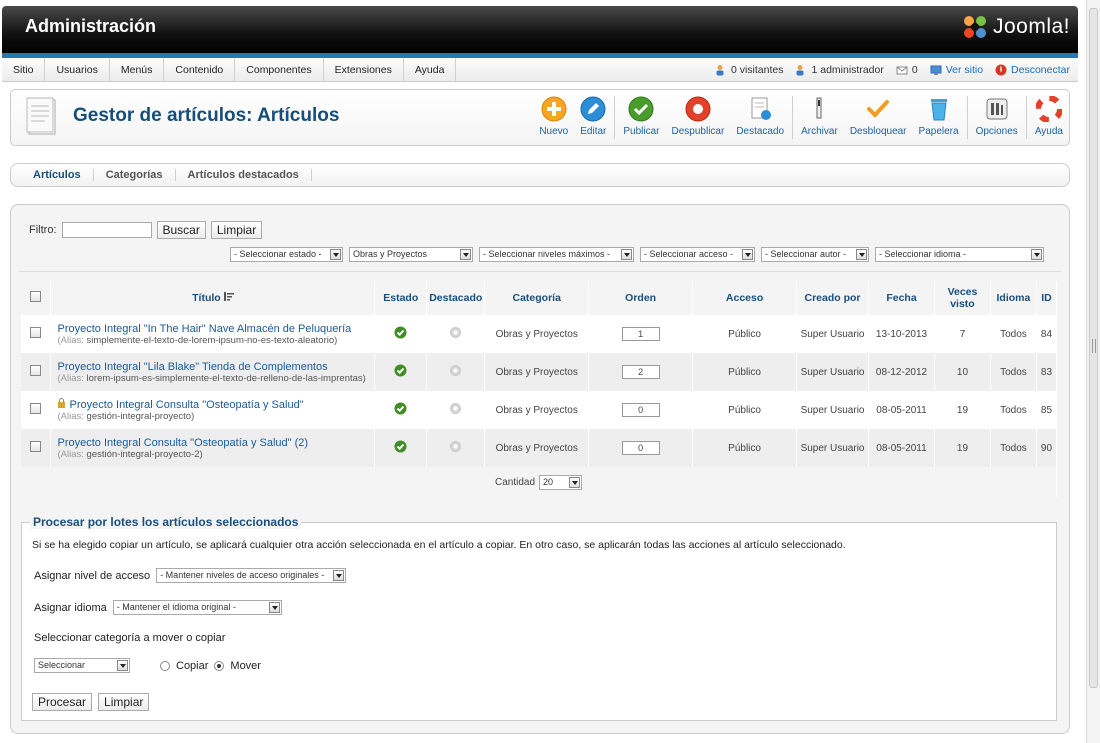 The image size is (1100, 743). What do you see at coordinates (245, 665) in the screenshot?
I see `move-radio-label: Mover` at bounding box center [245, 665].